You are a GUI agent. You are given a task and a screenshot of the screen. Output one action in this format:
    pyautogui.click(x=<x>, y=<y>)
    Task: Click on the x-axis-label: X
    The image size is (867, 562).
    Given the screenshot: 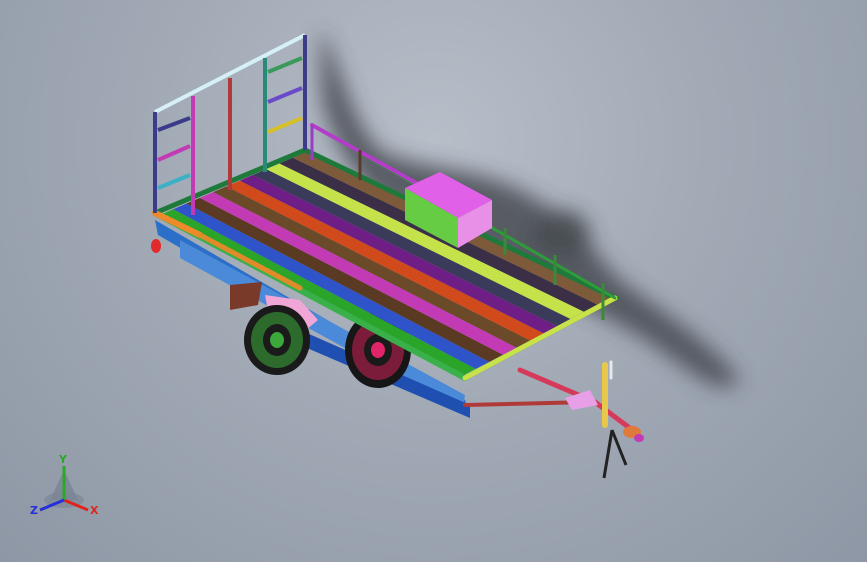 What is the action you would take?
    pyautogui.click(x=94, y=510)
    